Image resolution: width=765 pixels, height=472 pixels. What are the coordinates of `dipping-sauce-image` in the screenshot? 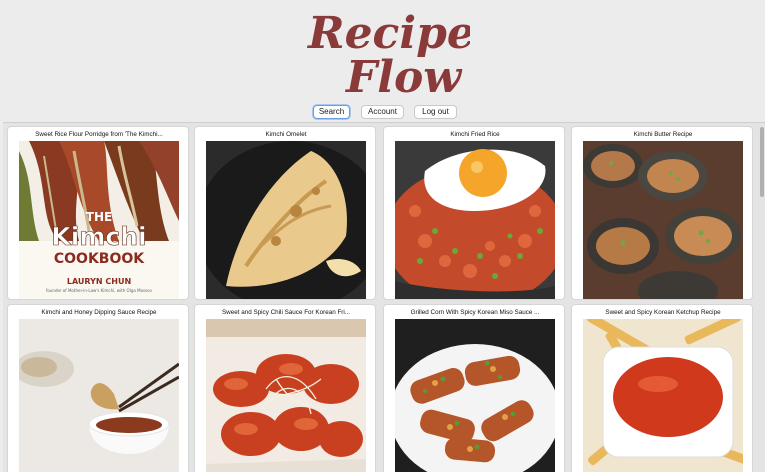 It's located at (99, 395).